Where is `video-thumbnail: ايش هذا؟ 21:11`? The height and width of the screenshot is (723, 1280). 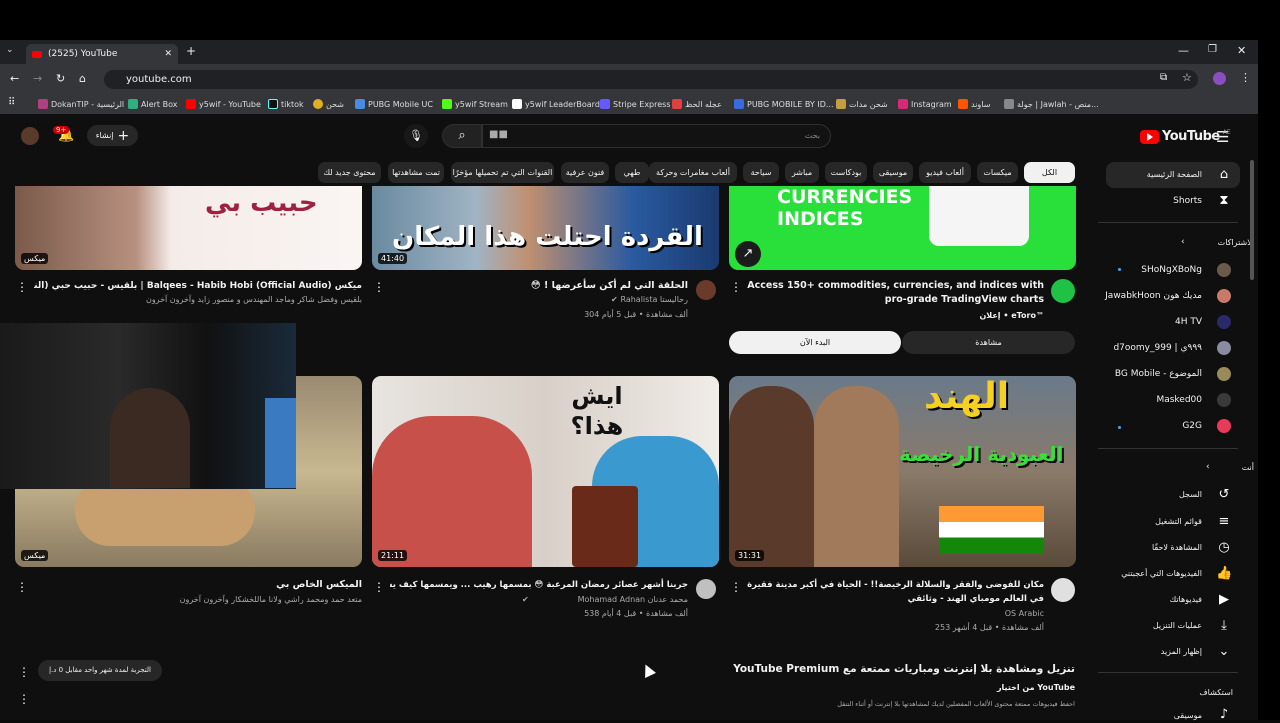 video-thumbnail: ايش هذا؟ 21:11 is located at coordinates (545, 471).